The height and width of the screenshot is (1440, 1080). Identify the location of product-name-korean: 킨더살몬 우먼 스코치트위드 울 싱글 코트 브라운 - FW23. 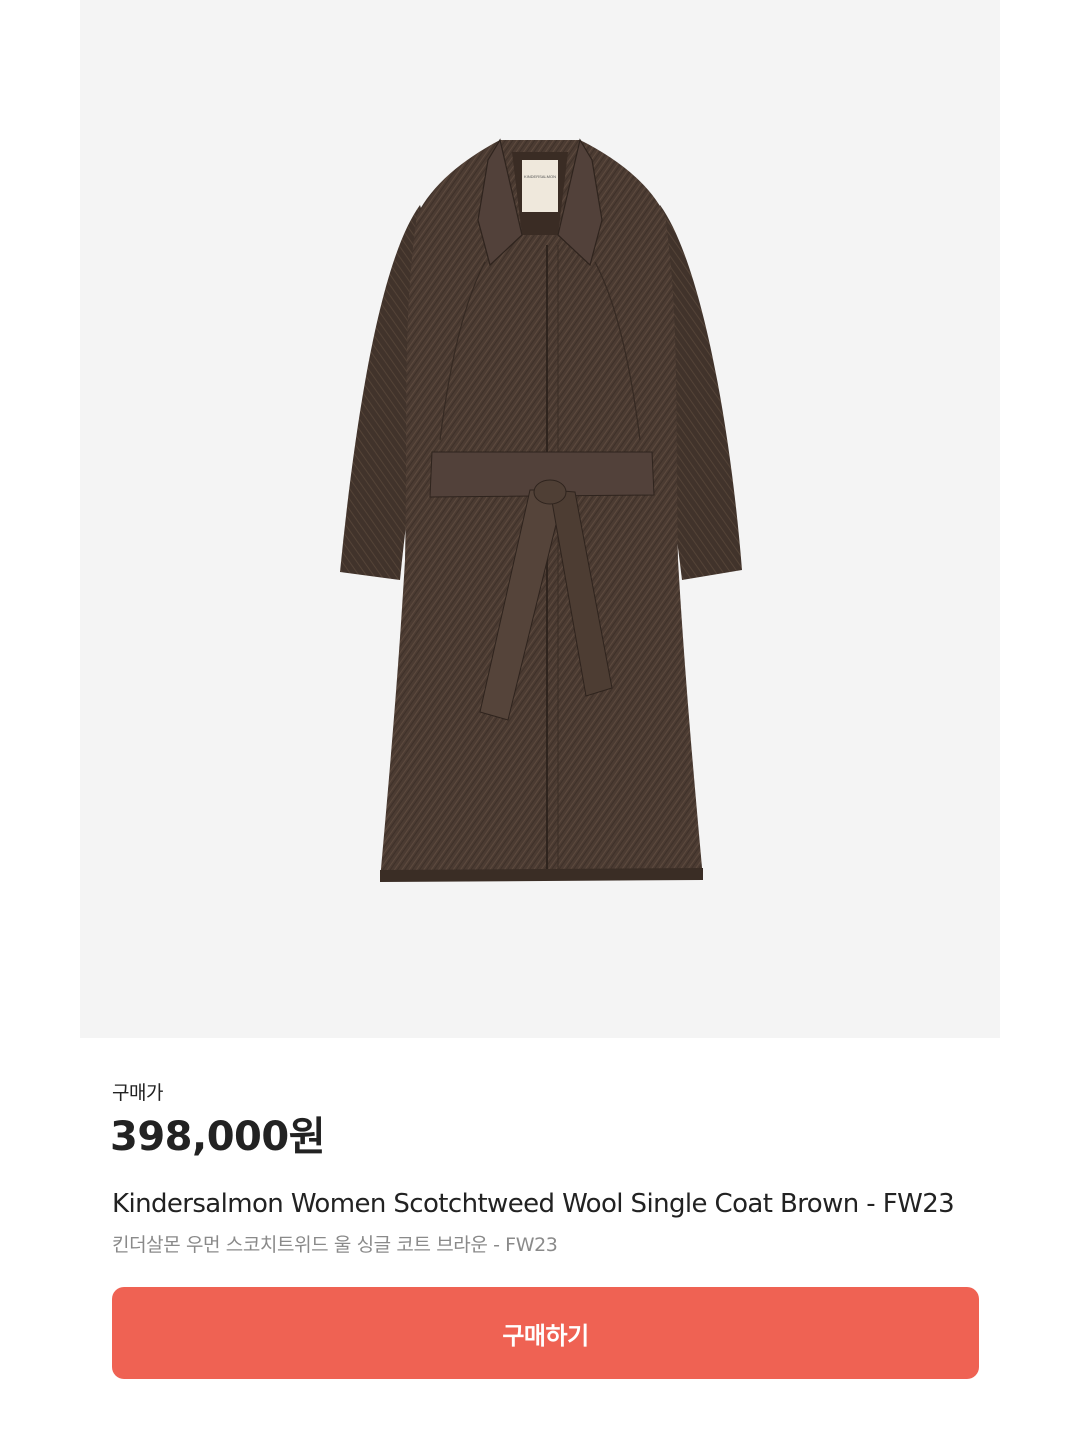
(335, 1245).